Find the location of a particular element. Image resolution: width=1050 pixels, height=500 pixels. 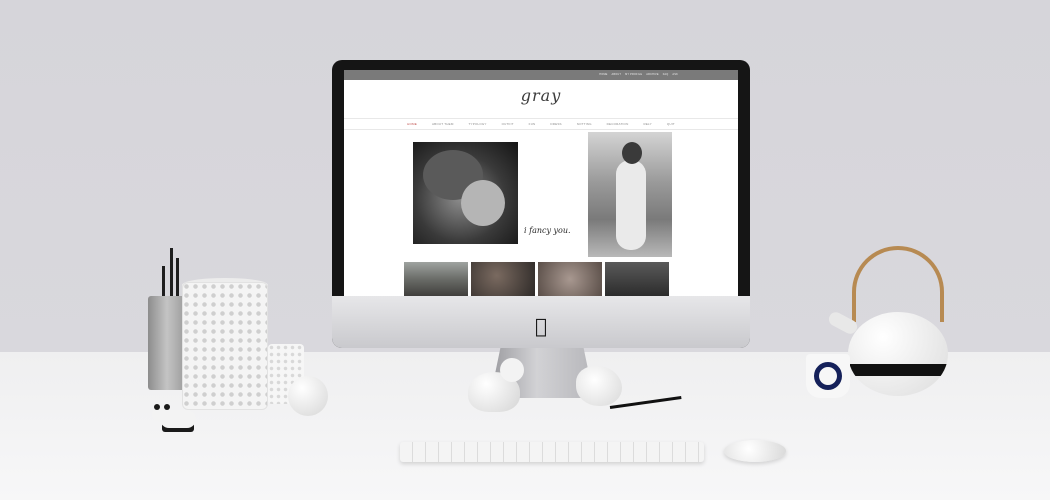

teapot-band is located at coordinates (898, 370).